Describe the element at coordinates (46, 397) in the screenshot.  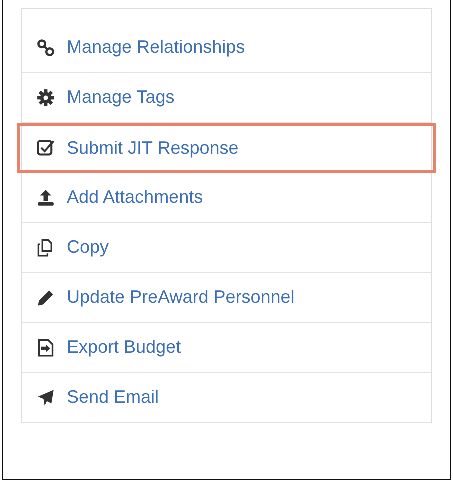
I see `paper-plane-icon` at that location.